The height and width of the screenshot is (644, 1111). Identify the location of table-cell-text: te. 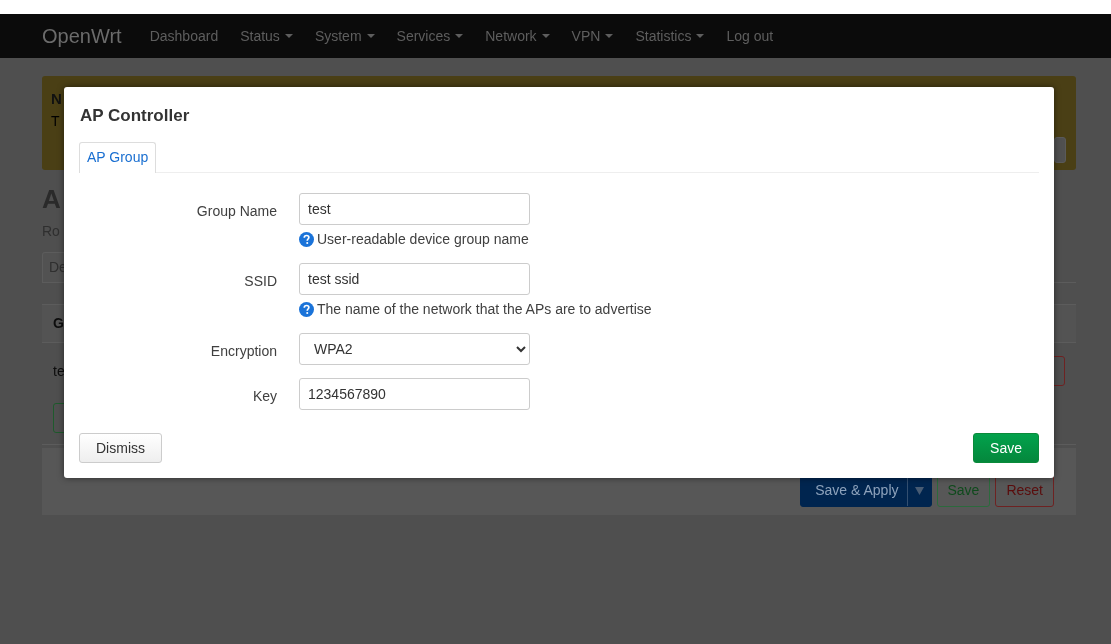
(59, 371).